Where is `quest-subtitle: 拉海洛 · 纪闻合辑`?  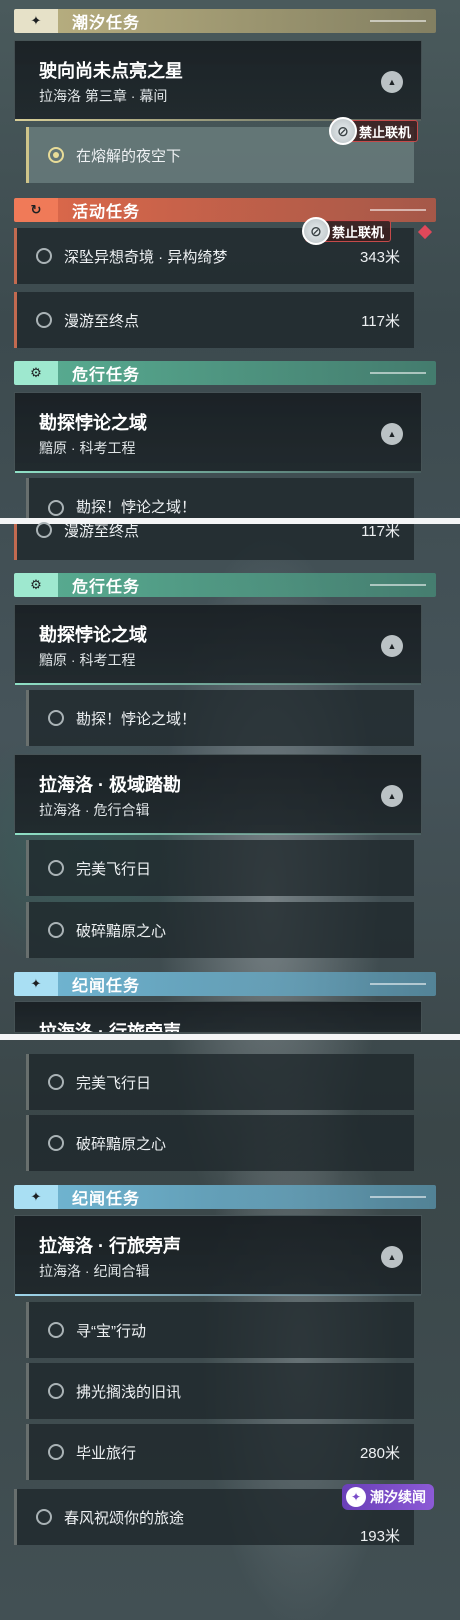
quest-subtitle: 拉海洛 · 纪闻合辑 is located at coordinates (94, 1271).